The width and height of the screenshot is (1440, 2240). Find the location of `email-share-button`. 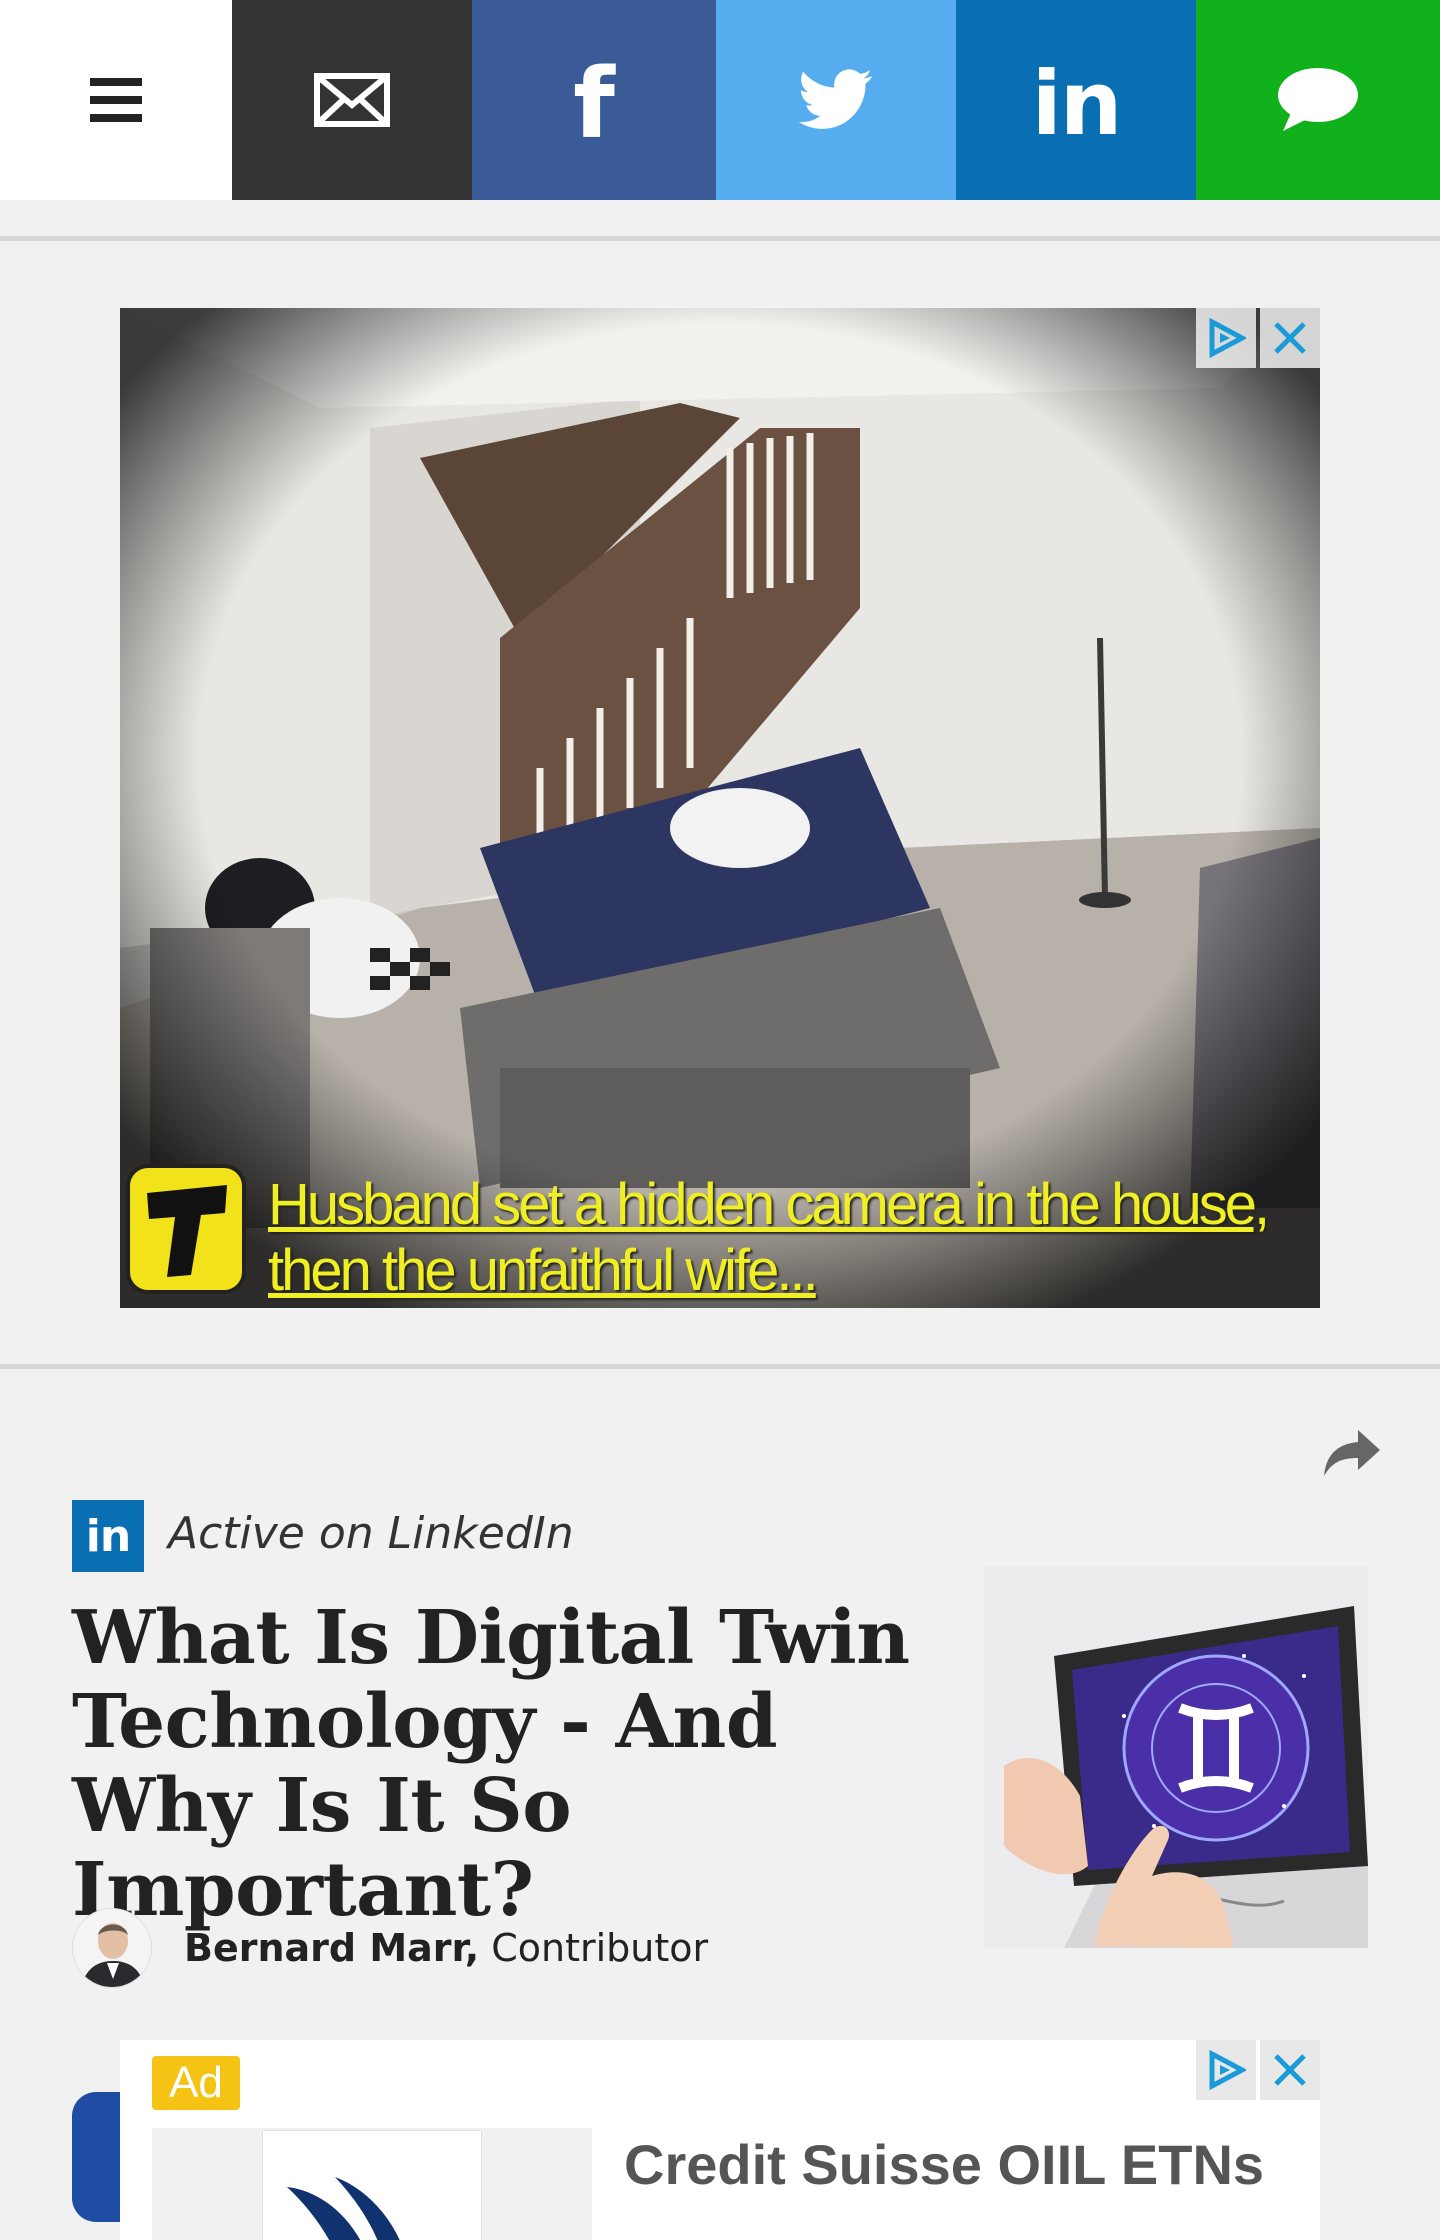

email-share-button is located at coordinates (352, 100).